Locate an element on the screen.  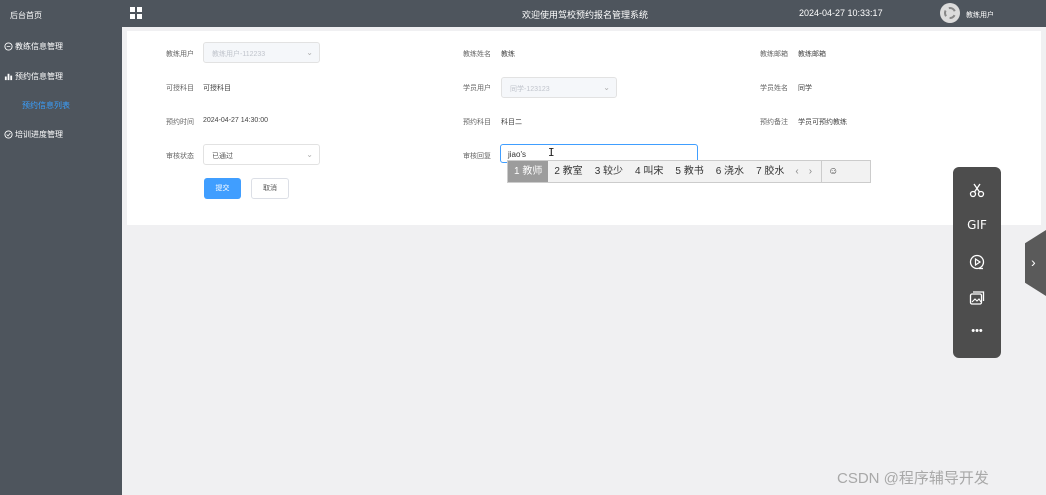
status-select: 已通过 ⌄ is located at coordinates (261, 154).